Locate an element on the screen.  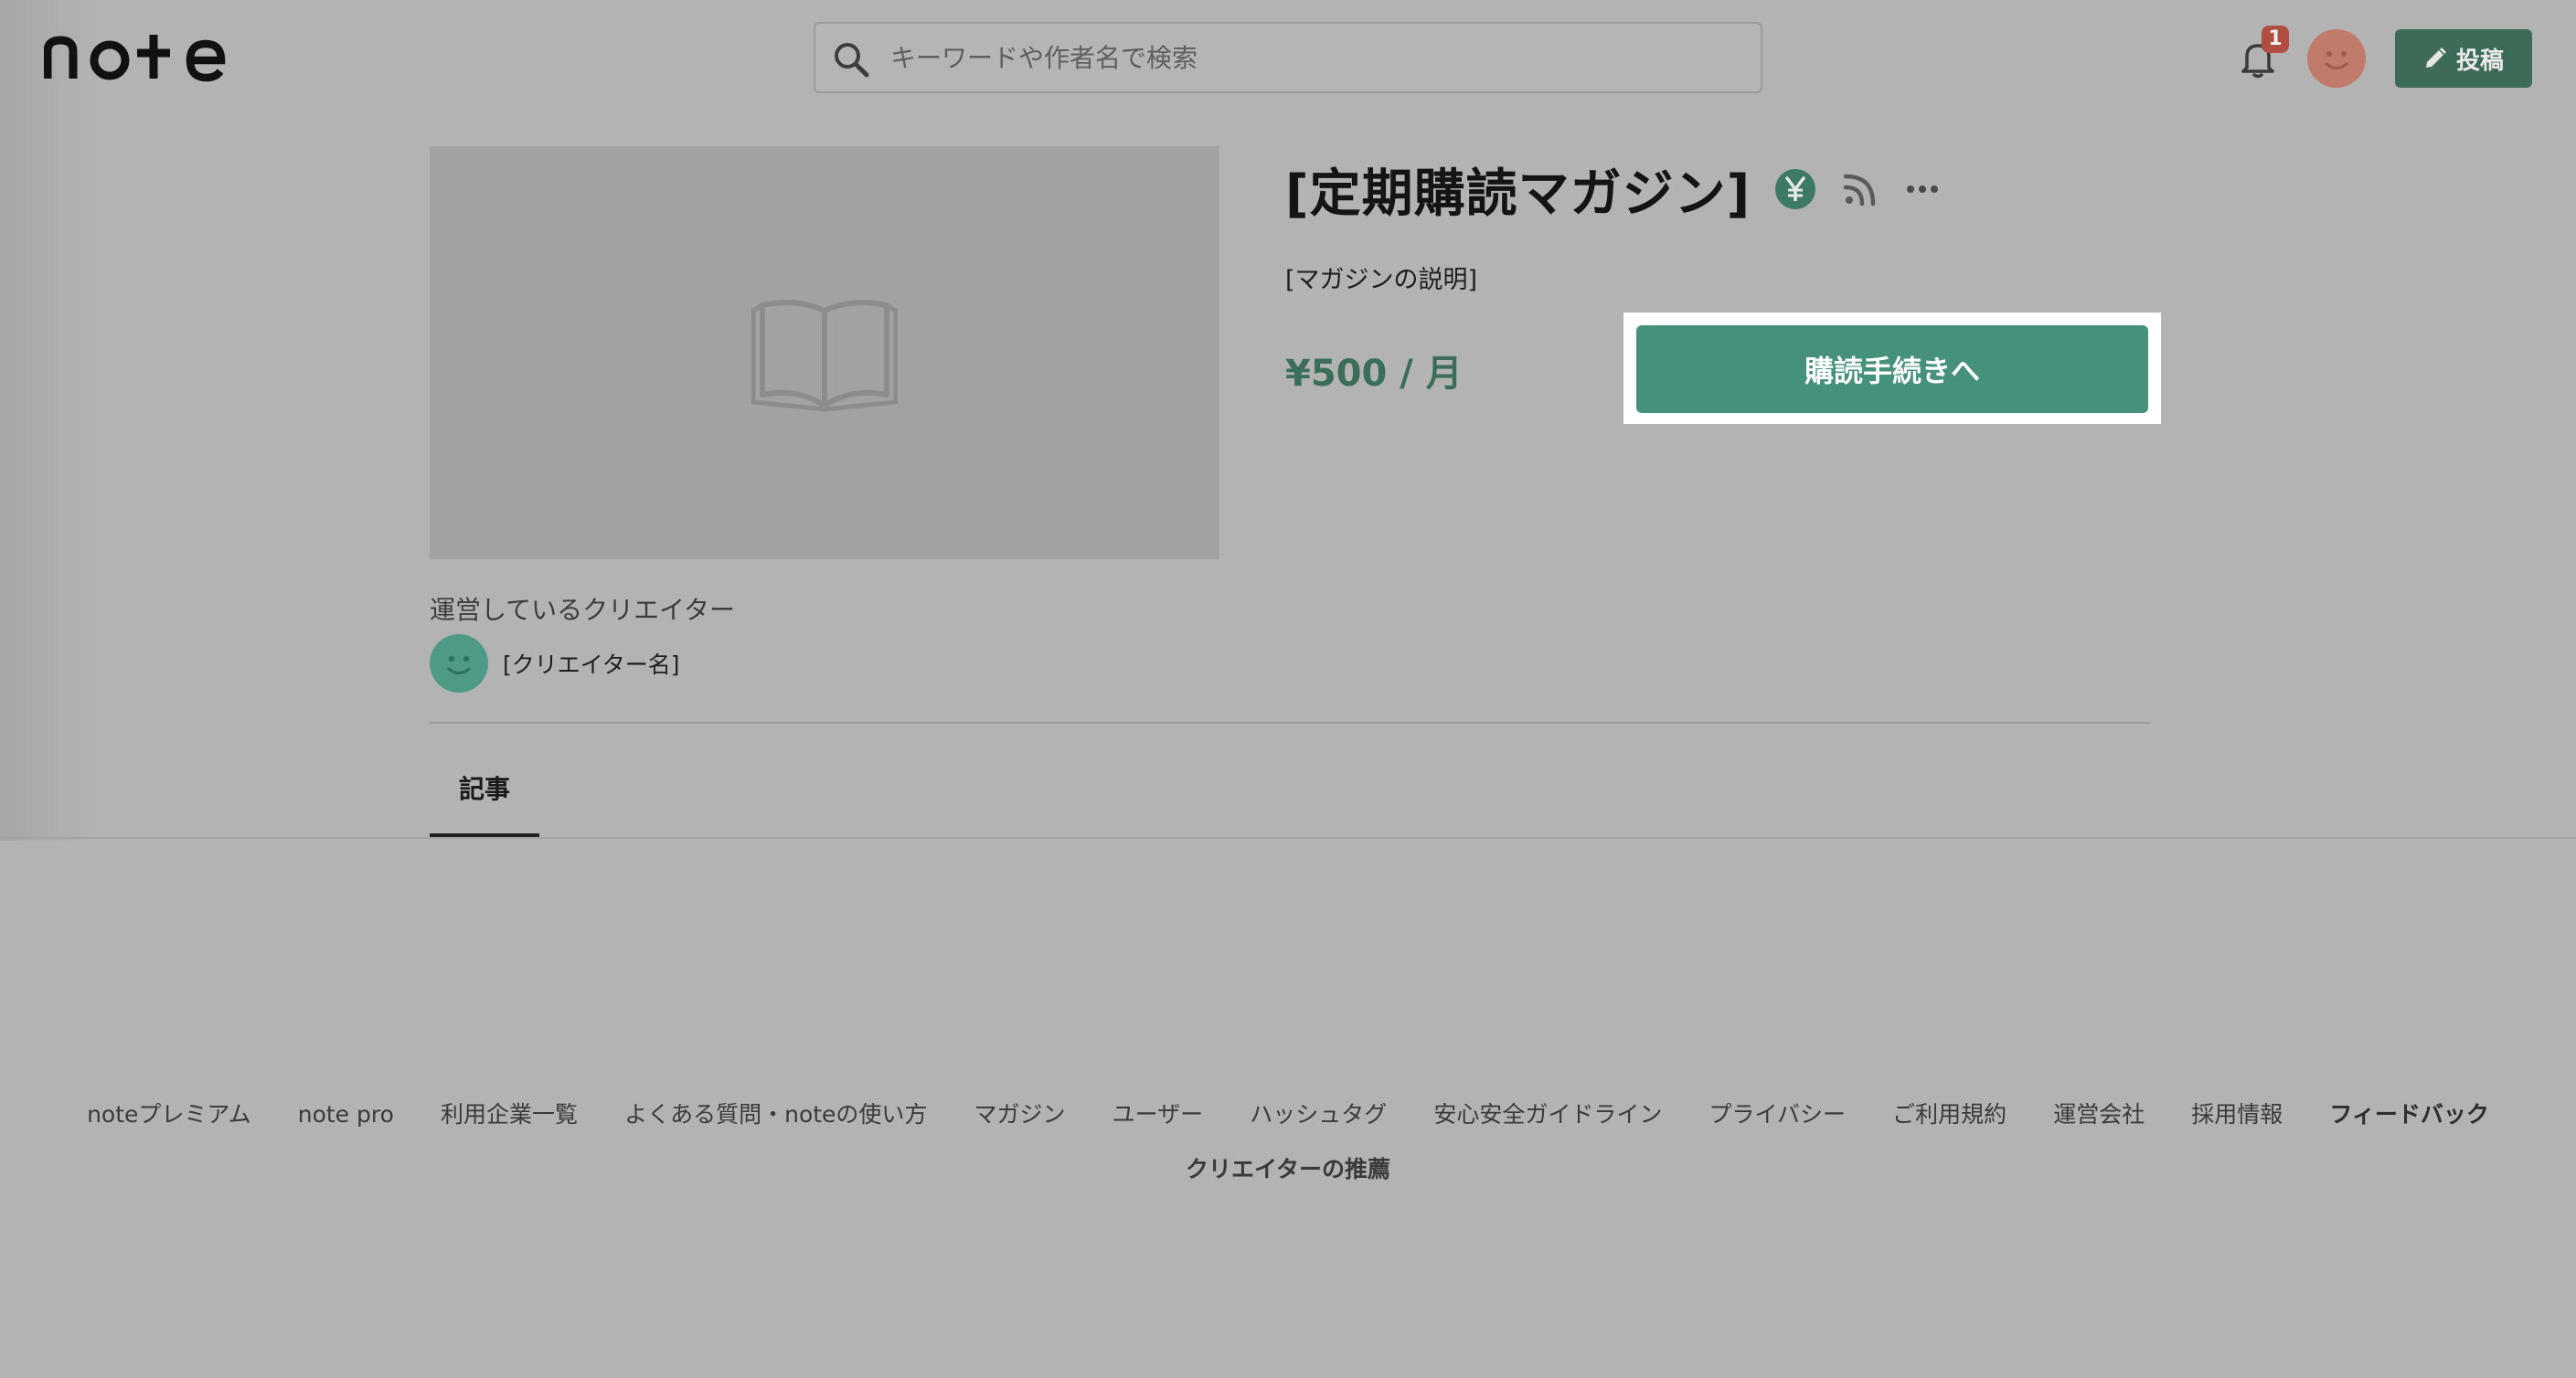
search-input is located at coordinates (1315, 57).